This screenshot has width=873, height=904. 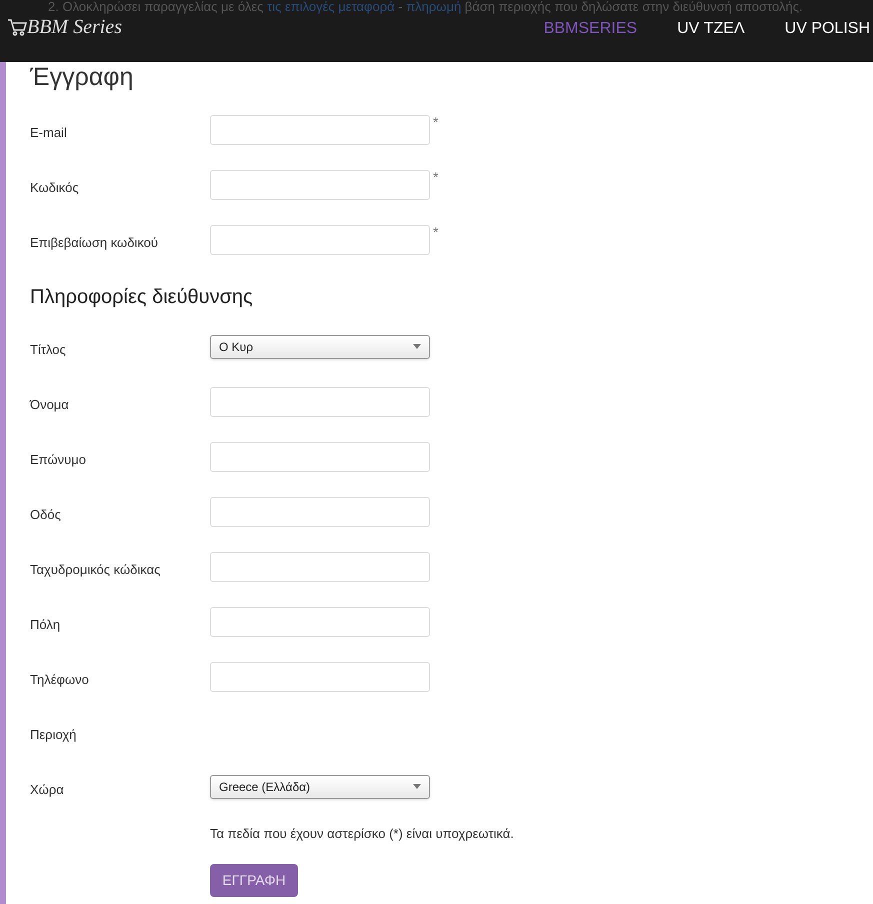 What do you see at coordinates (320, 346) in the screenshot?
I see `dropdown: Ο Κυρ` at bounding box center [320, 346].